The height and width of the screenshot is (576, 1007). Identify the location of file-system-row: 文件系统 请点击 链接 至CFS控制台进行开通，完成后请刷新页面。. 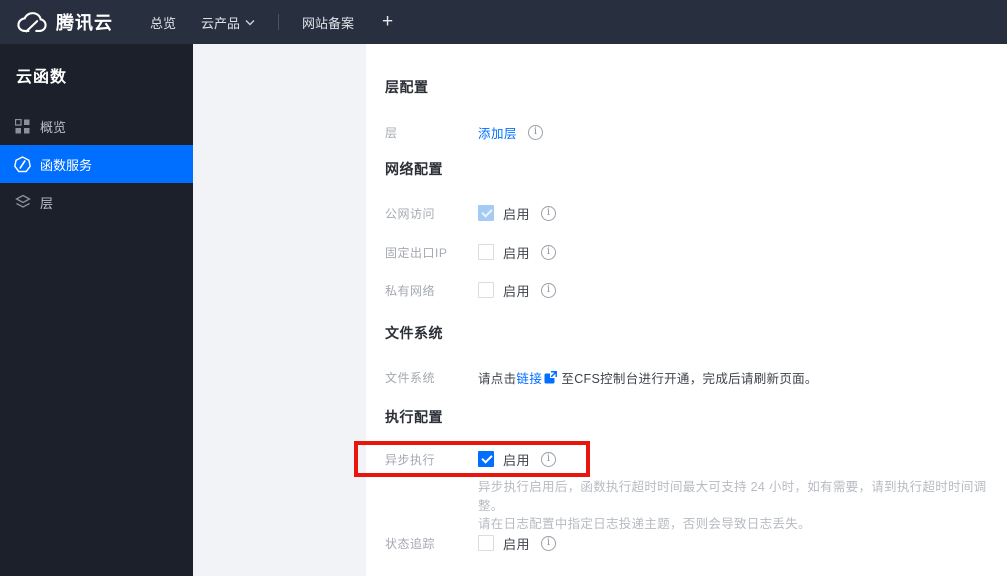
(601, 377).